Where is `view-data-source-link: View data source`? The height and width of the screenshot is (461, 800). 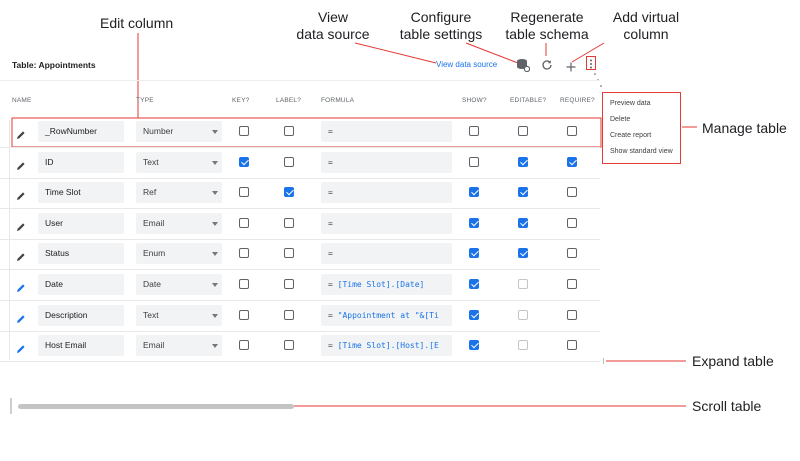 view-data-source-link: View data source is located at coordinates (466, 64).